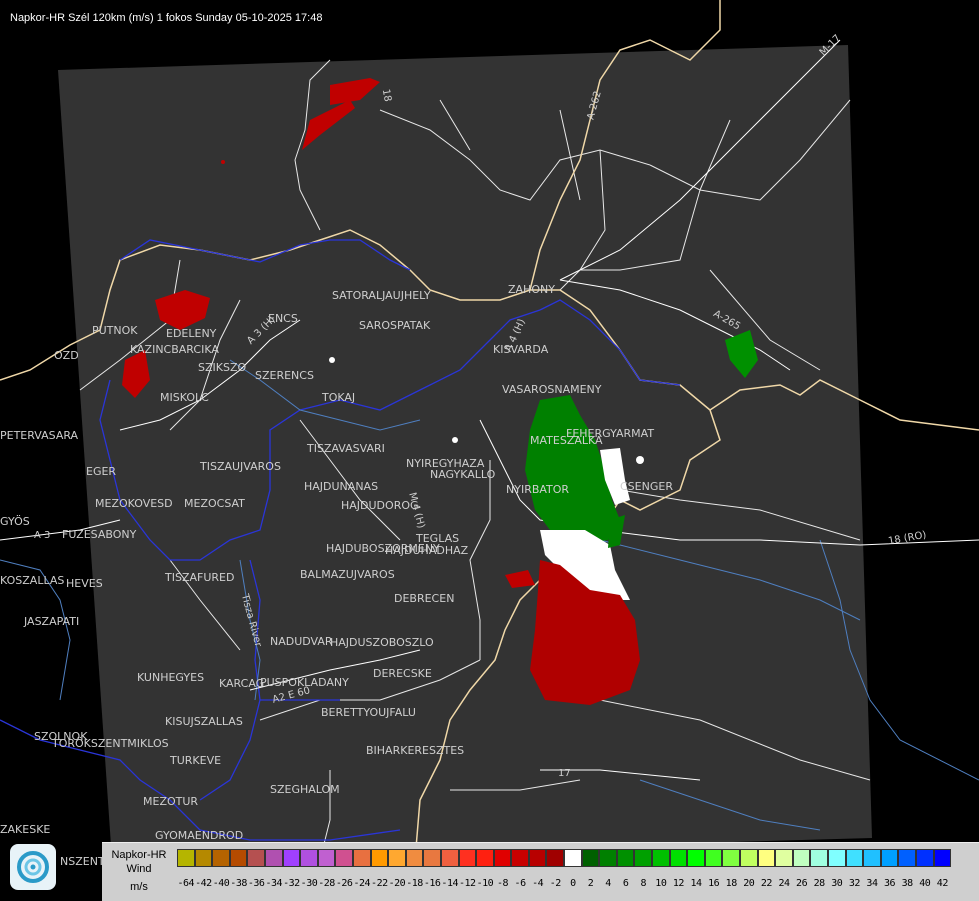  Describe the element at coordinates (347, 574) in the screenshot. I see `place-label: BALMAZUJVAROS` at that location.